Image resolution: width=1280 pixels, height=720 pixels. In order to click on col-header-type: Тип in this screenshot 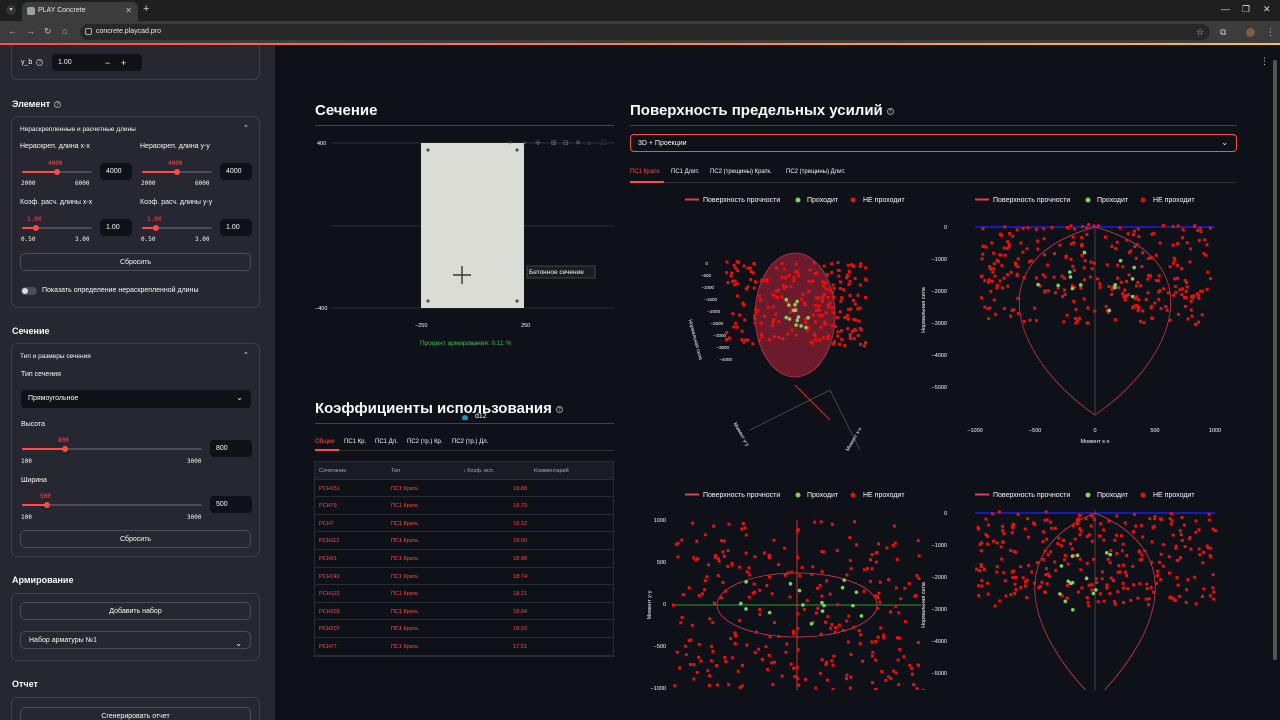, I will do `click(395, 471)`.